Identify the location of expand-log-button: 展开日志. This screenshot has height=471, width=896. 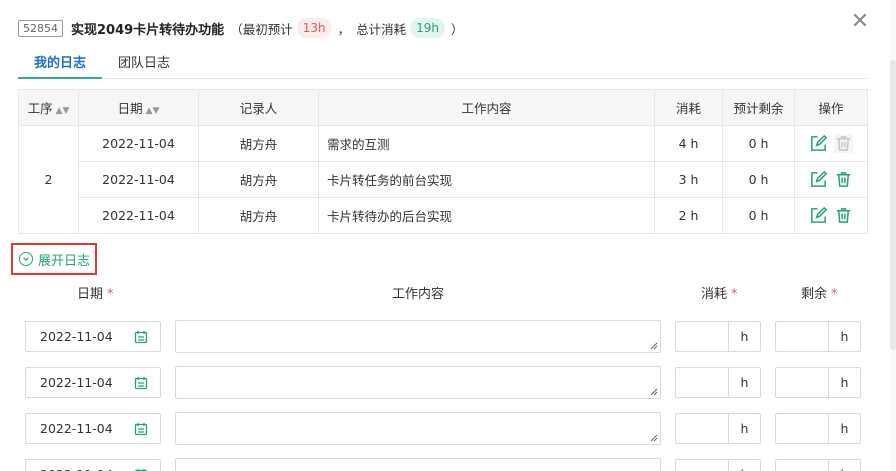
(54, 259).